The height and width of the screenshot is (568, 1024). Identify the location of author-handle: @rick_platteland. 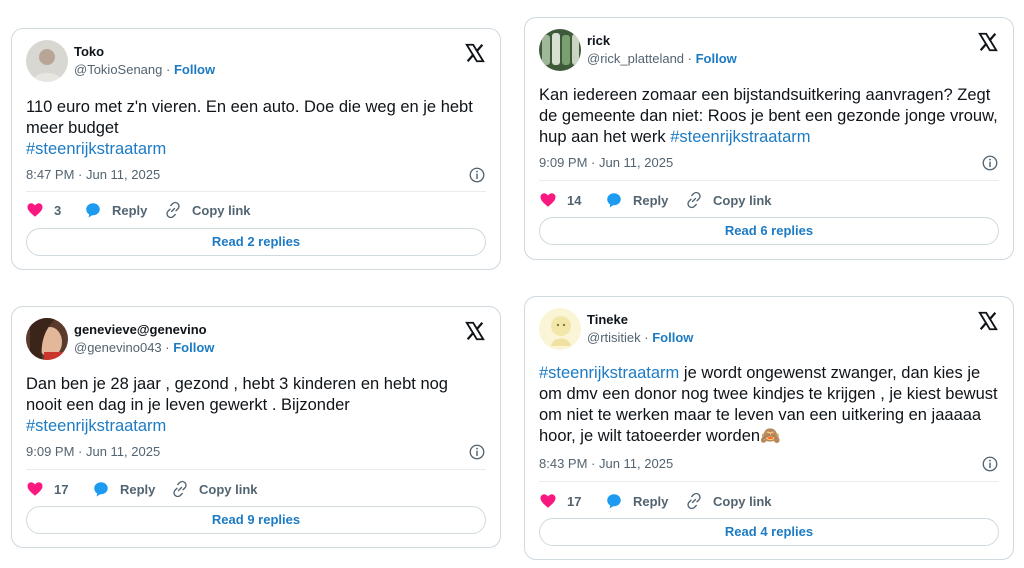
(635, 58).